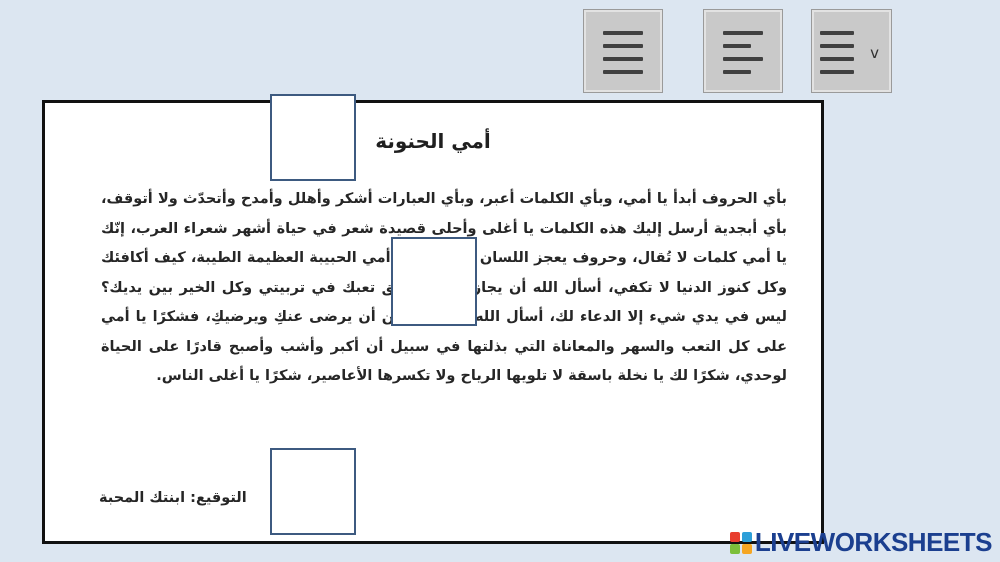 The height and width of the screenshot is (562, 1000). I want to click on align-justify-icon, so click(623, 51).